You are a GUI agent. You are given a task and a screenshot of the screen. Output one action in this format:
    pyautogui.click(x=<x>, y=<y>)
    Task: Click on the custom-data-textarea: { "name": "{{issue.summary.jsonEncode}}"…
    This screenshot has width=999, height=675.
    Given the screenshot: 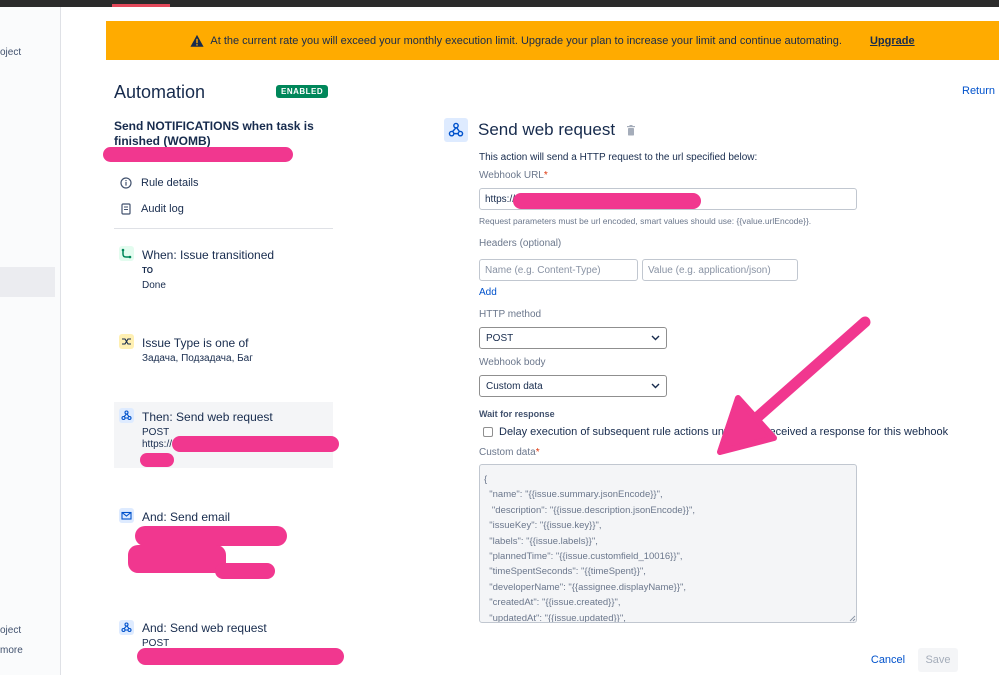 What is the action you would take?
    pyautogui.click(x=668, y=543)
    